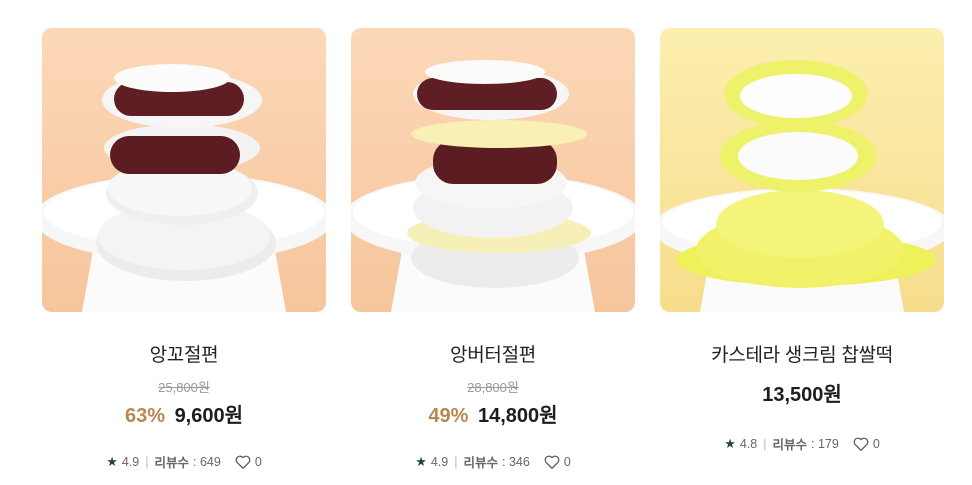  Describe the element at coordinates (802, 395) in the screenshot. I see `sale-price: 13,500원` at that location.